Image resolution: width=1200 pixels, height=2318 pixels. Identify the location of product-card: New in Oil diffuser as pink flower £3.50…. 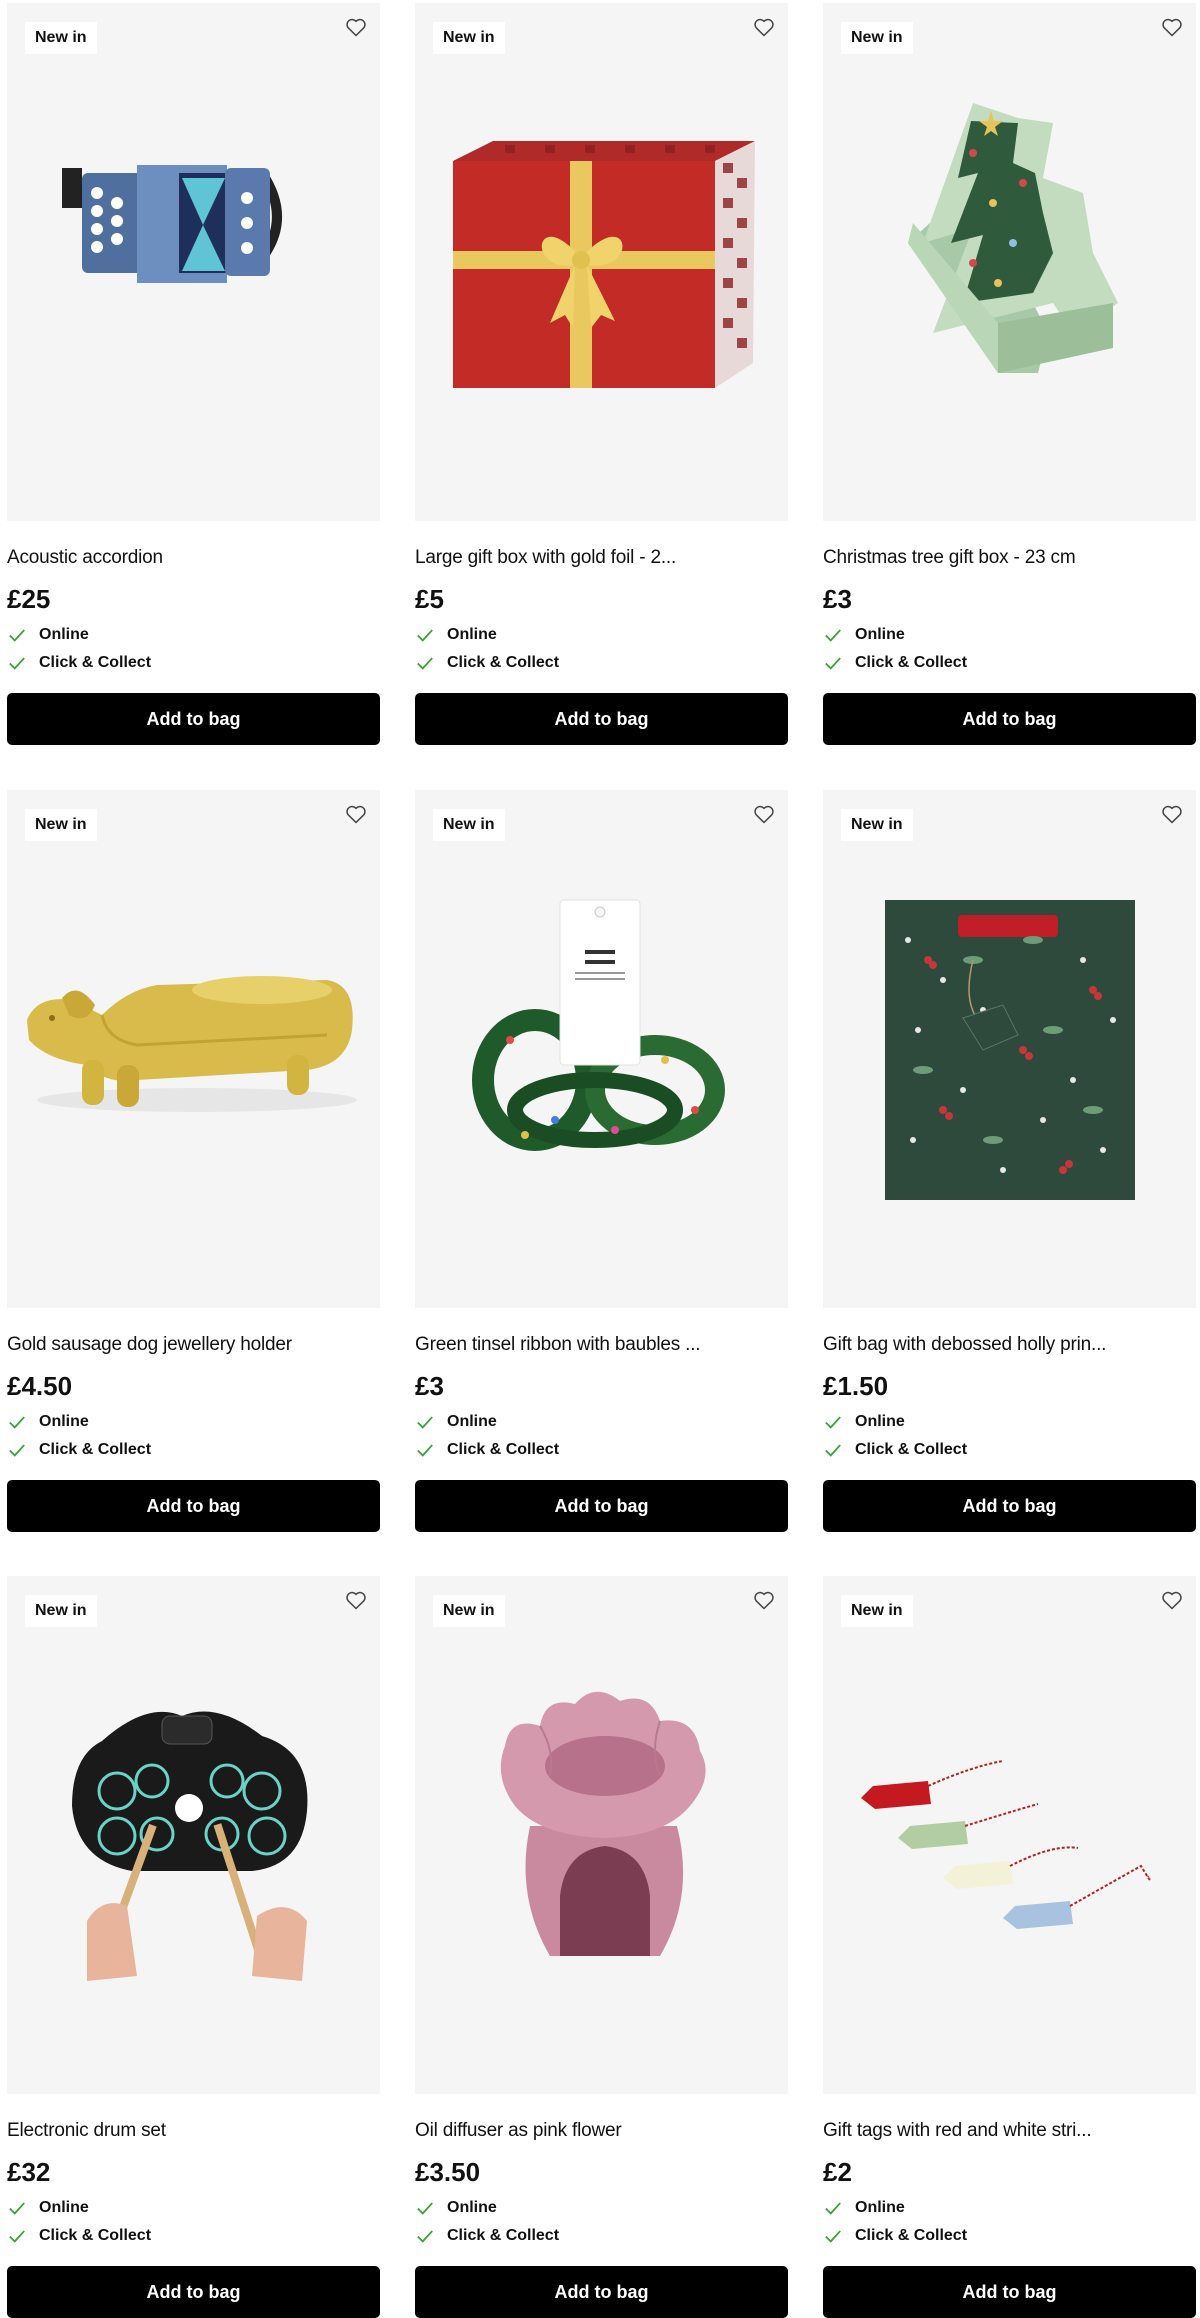
(601, 1947).